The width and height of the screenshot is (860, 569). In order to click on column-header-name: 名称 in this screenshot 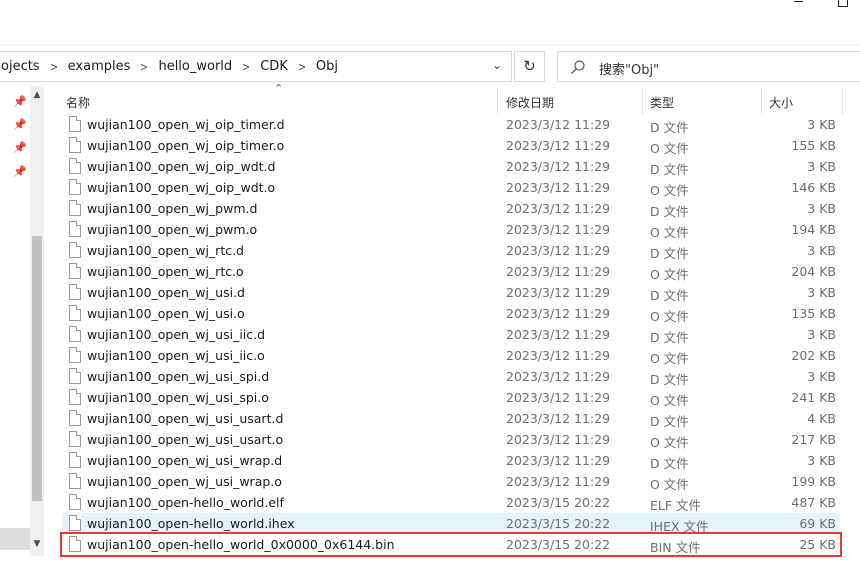, I will do `click(78, 102)`.